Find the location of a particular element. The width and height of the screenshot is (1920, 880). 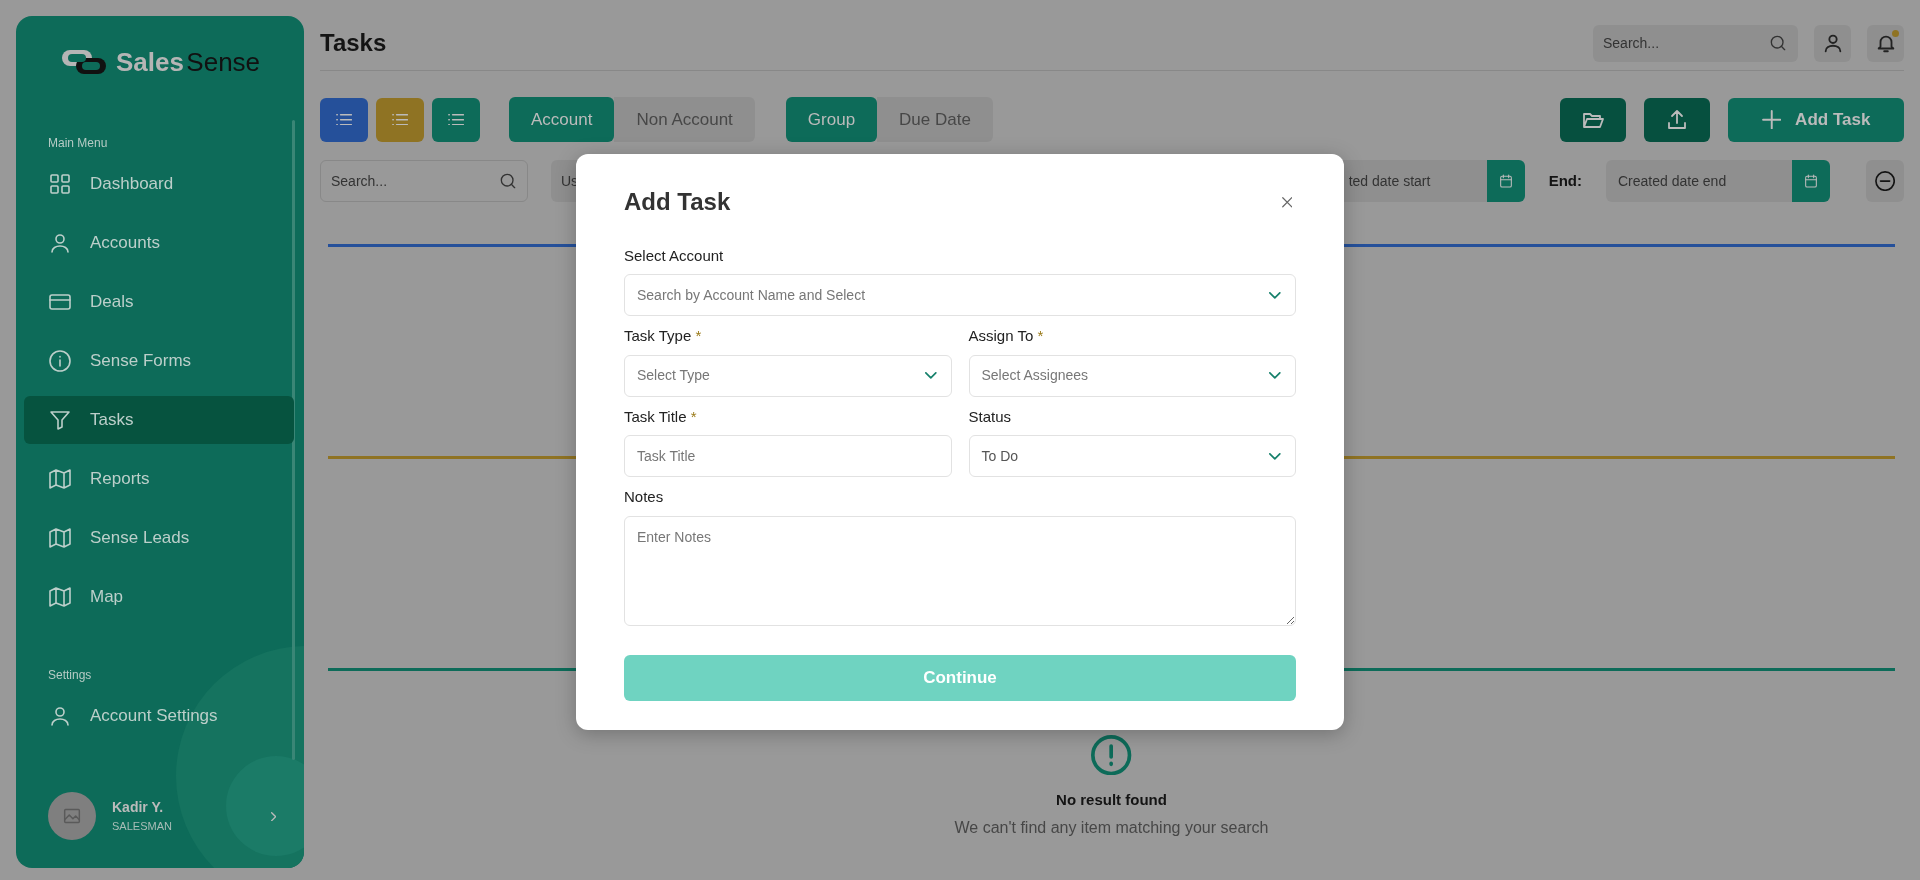

clear-button is located at coordinates (1885, 181).